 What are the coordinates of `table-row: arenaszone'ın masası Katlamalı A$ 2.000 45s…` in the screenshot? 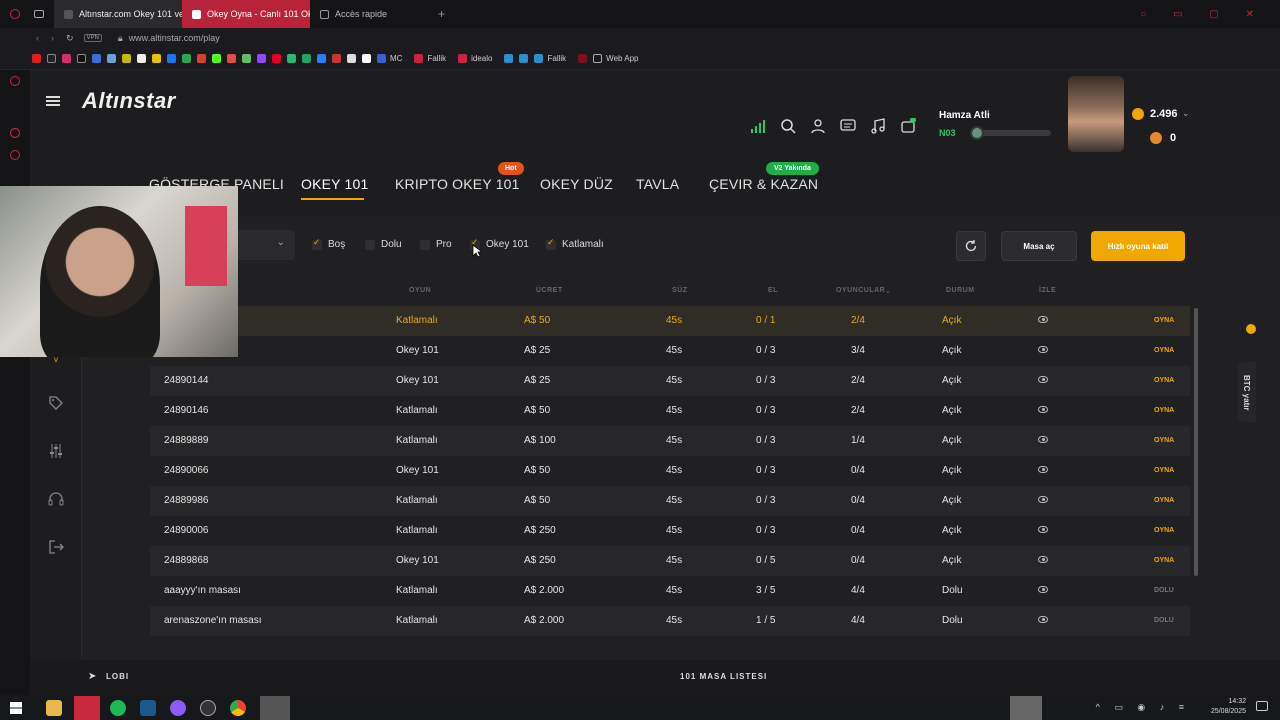 It's located at (670, 621).